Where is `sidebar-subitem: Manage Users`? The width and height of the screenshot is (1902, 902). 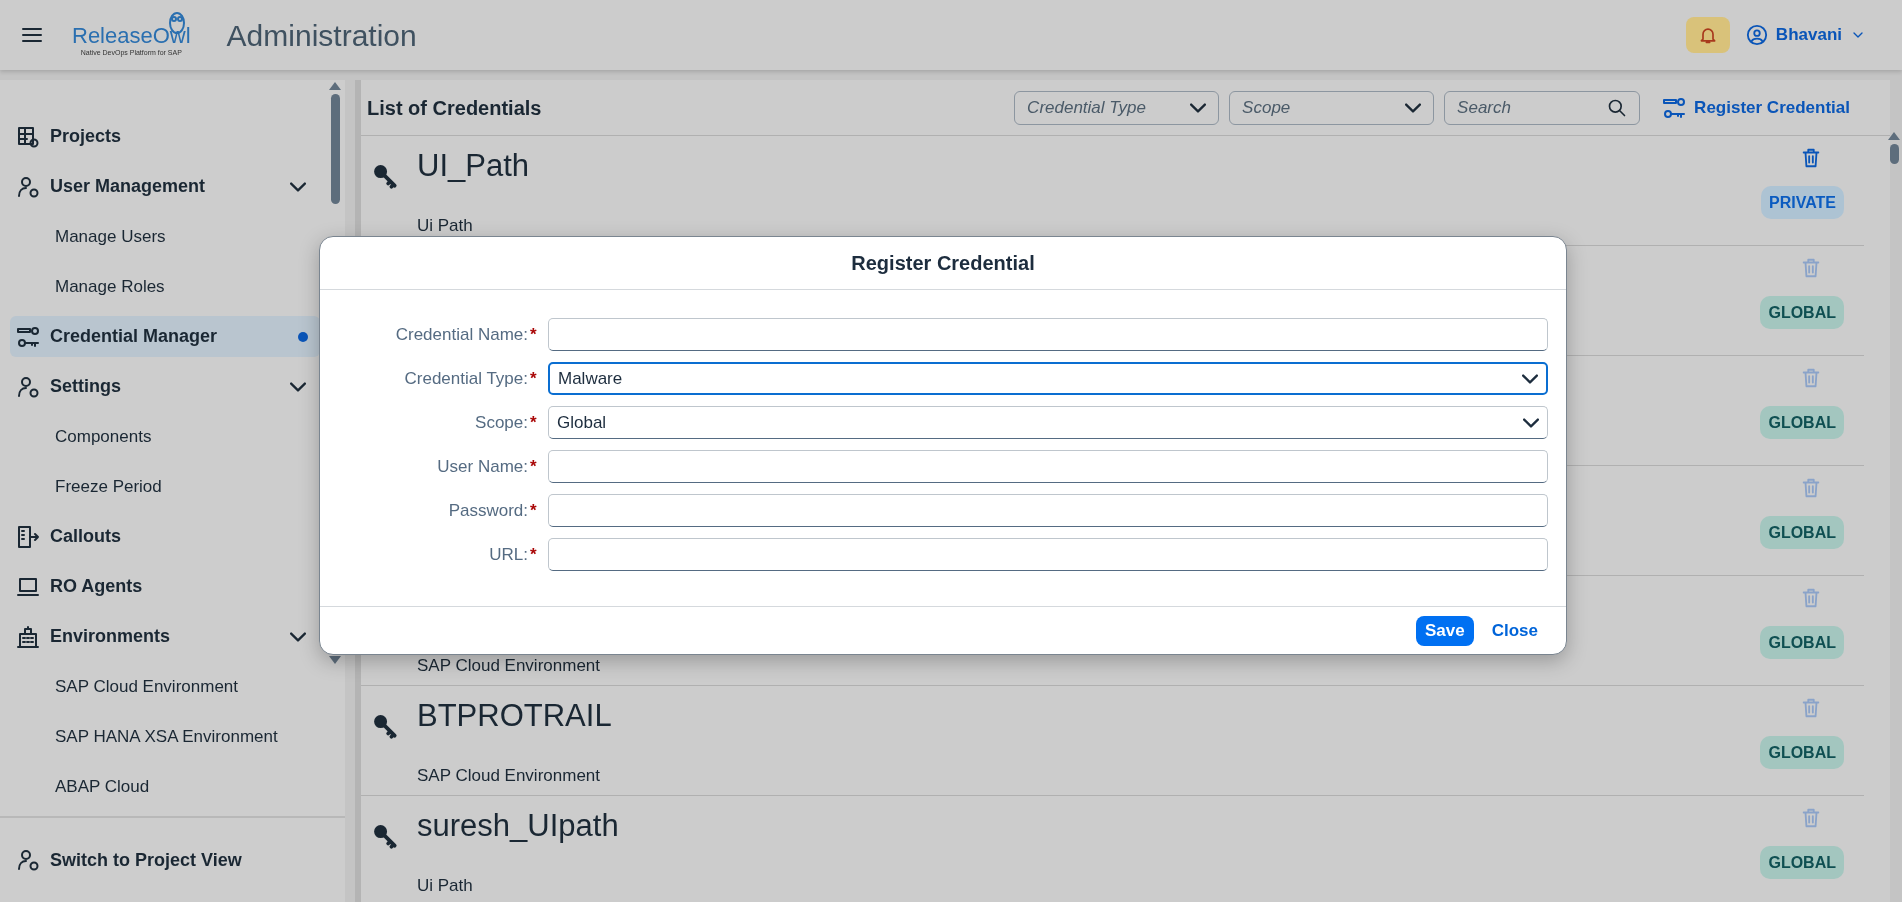
sidebar-subitem: Manage Users is located at coordinates (165, 236).